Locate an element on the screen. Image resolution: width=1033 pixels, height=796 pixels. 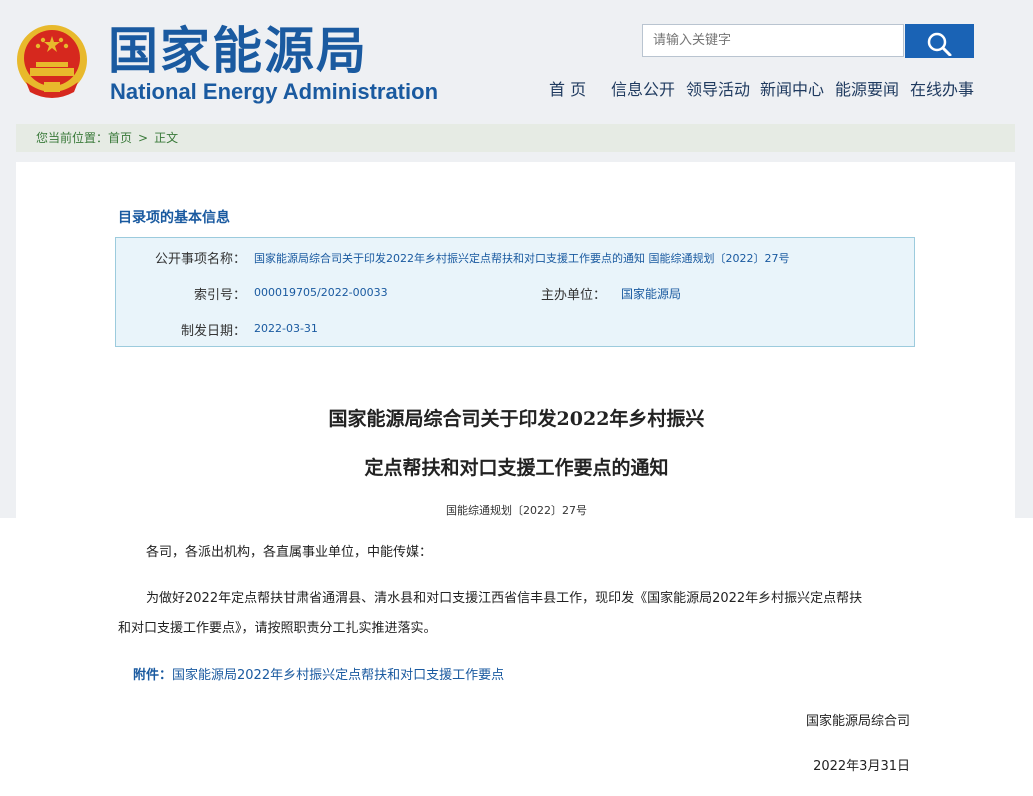
document-title-line2: 定点帮扶和对口支援工作要点的通知 is located at coordinates (516, 468).